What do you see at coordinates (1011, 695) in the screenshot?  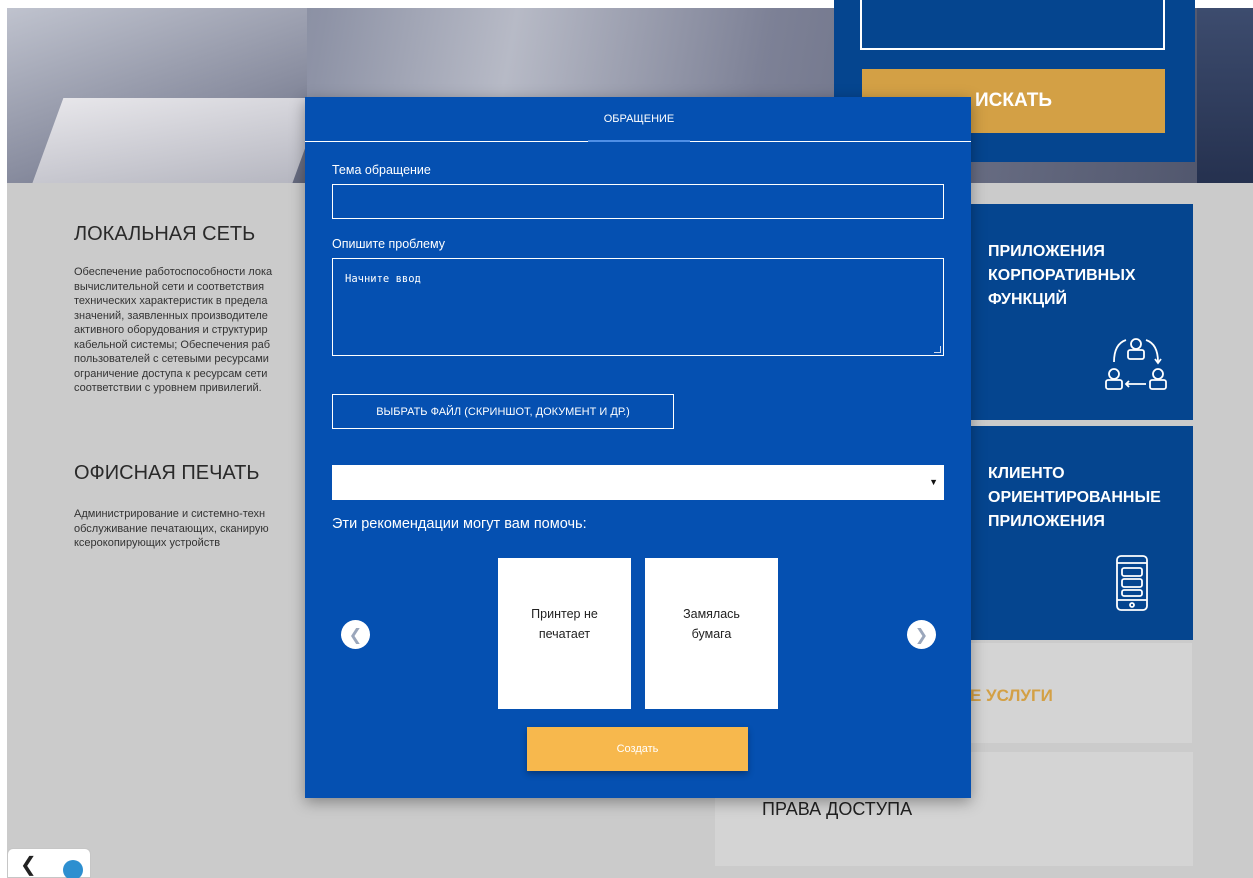 I see `services-label: Е УСЛУГИ` at bounding box center [1011, 695].